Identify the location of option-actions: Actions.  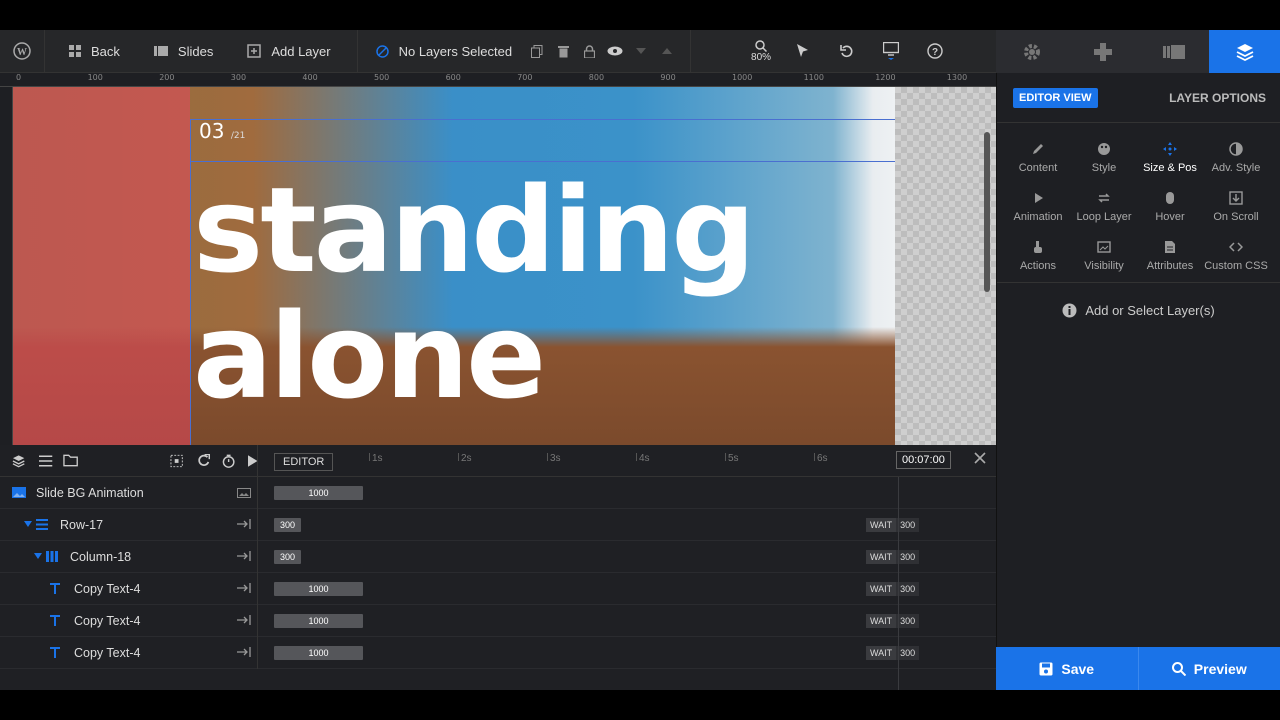
(1038, 255).